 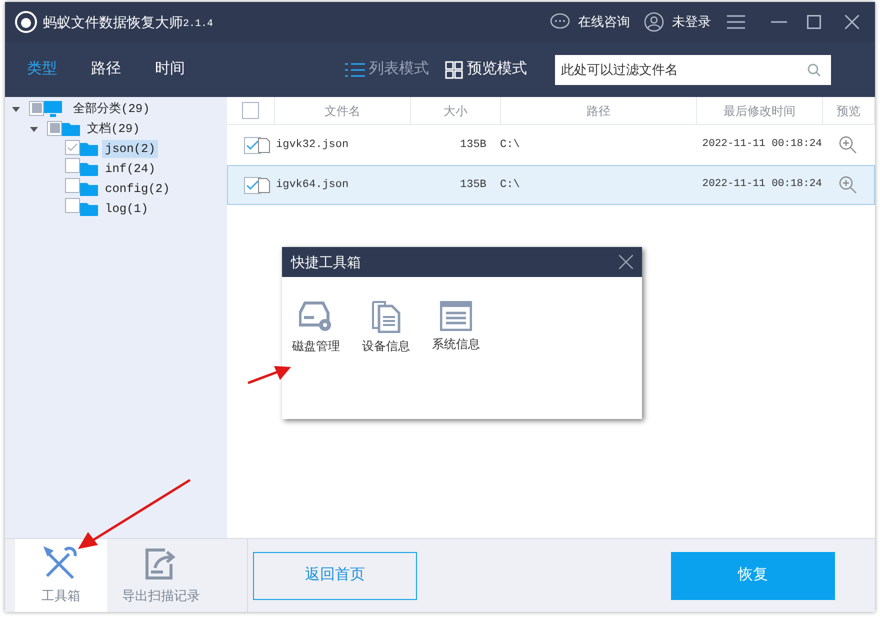 What do you see at coordinates (693, 69) in the screenshot?
I see `filter-search-field: 此处可以过滤文件名` at bounding box center [693, 69].